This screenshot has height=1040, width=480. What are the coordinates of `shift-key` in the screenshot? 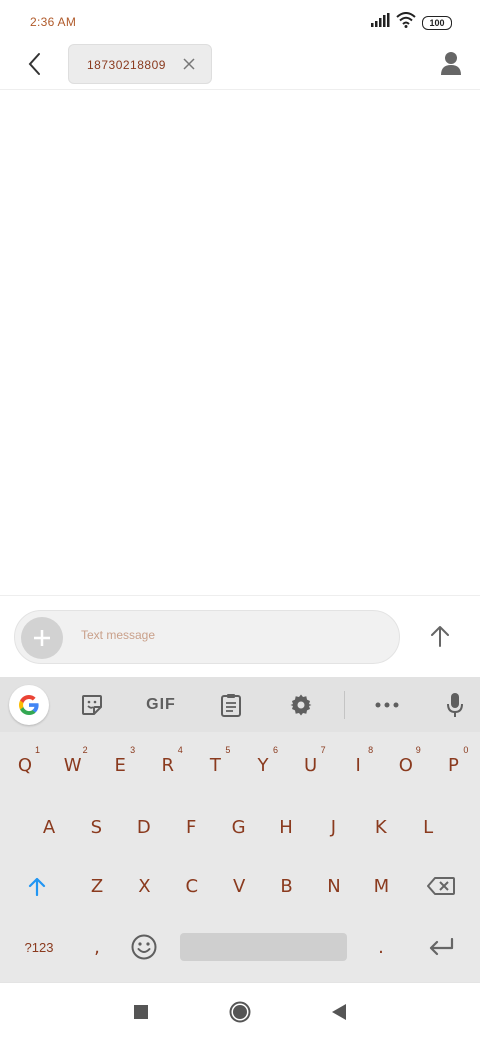 It's located at (37, 886).